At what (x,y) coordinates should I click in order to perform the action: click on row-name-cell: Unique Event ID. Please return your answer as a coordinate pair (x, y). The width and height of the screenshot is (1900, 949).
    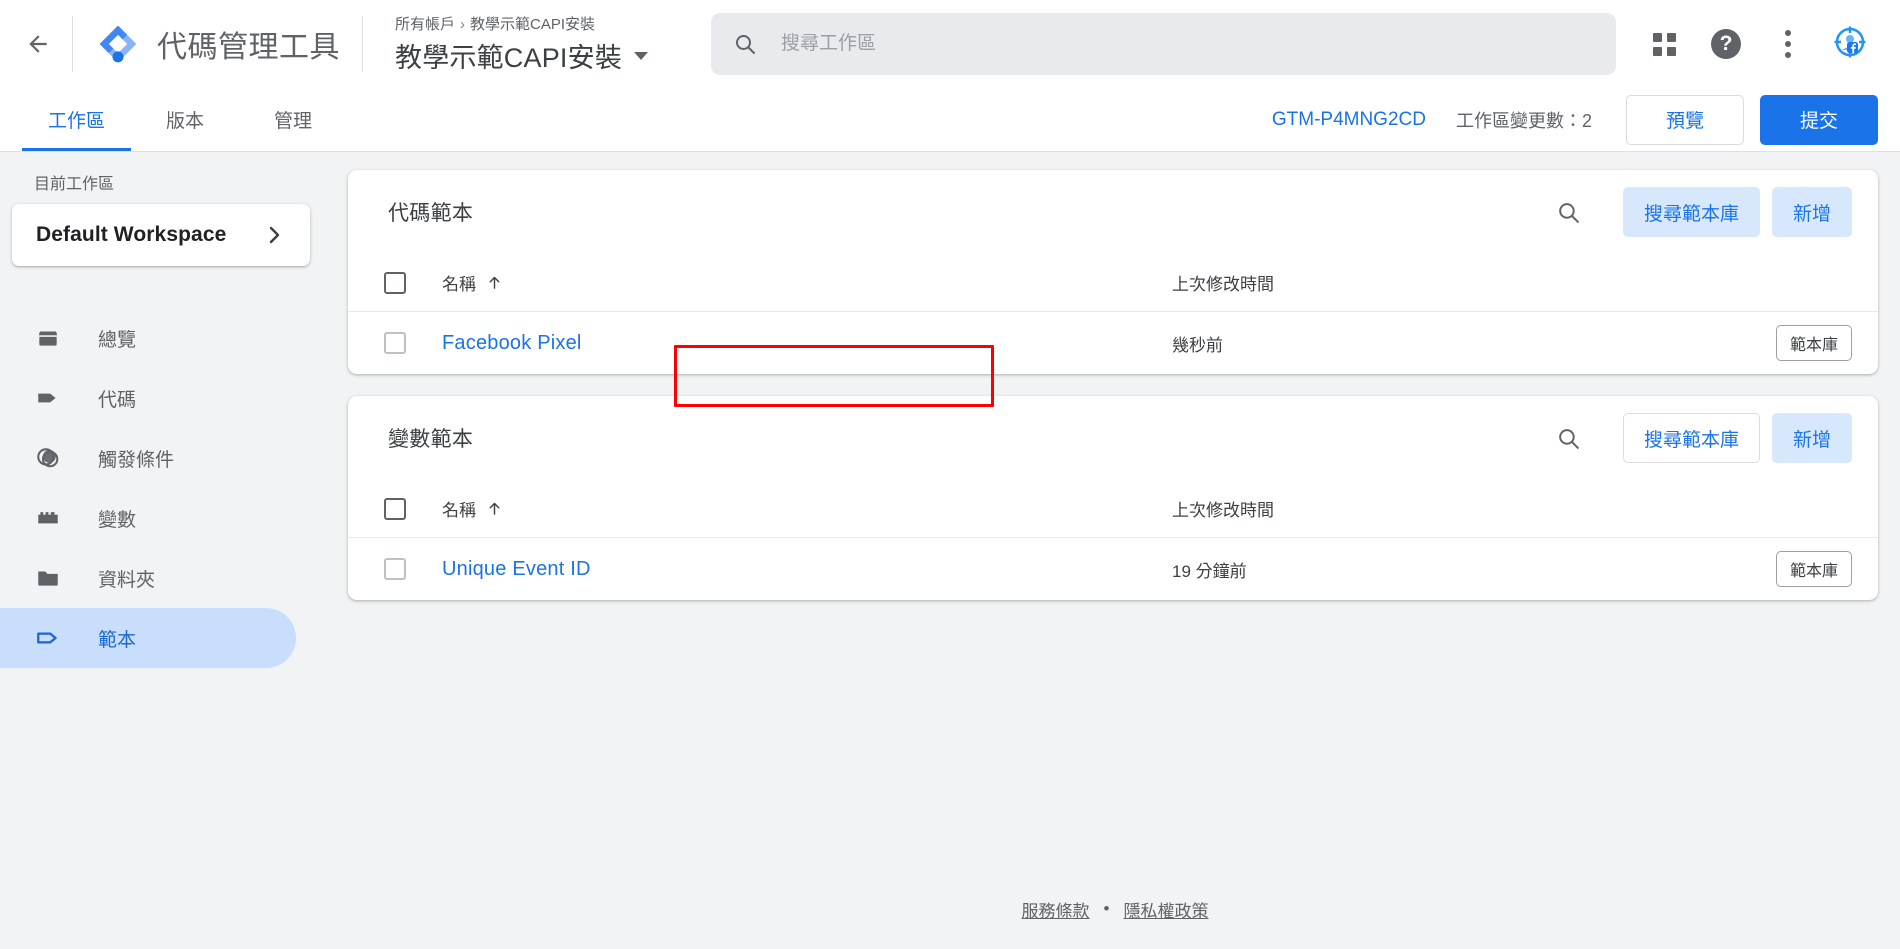
    Looking at the image, I should click on (807, 569).